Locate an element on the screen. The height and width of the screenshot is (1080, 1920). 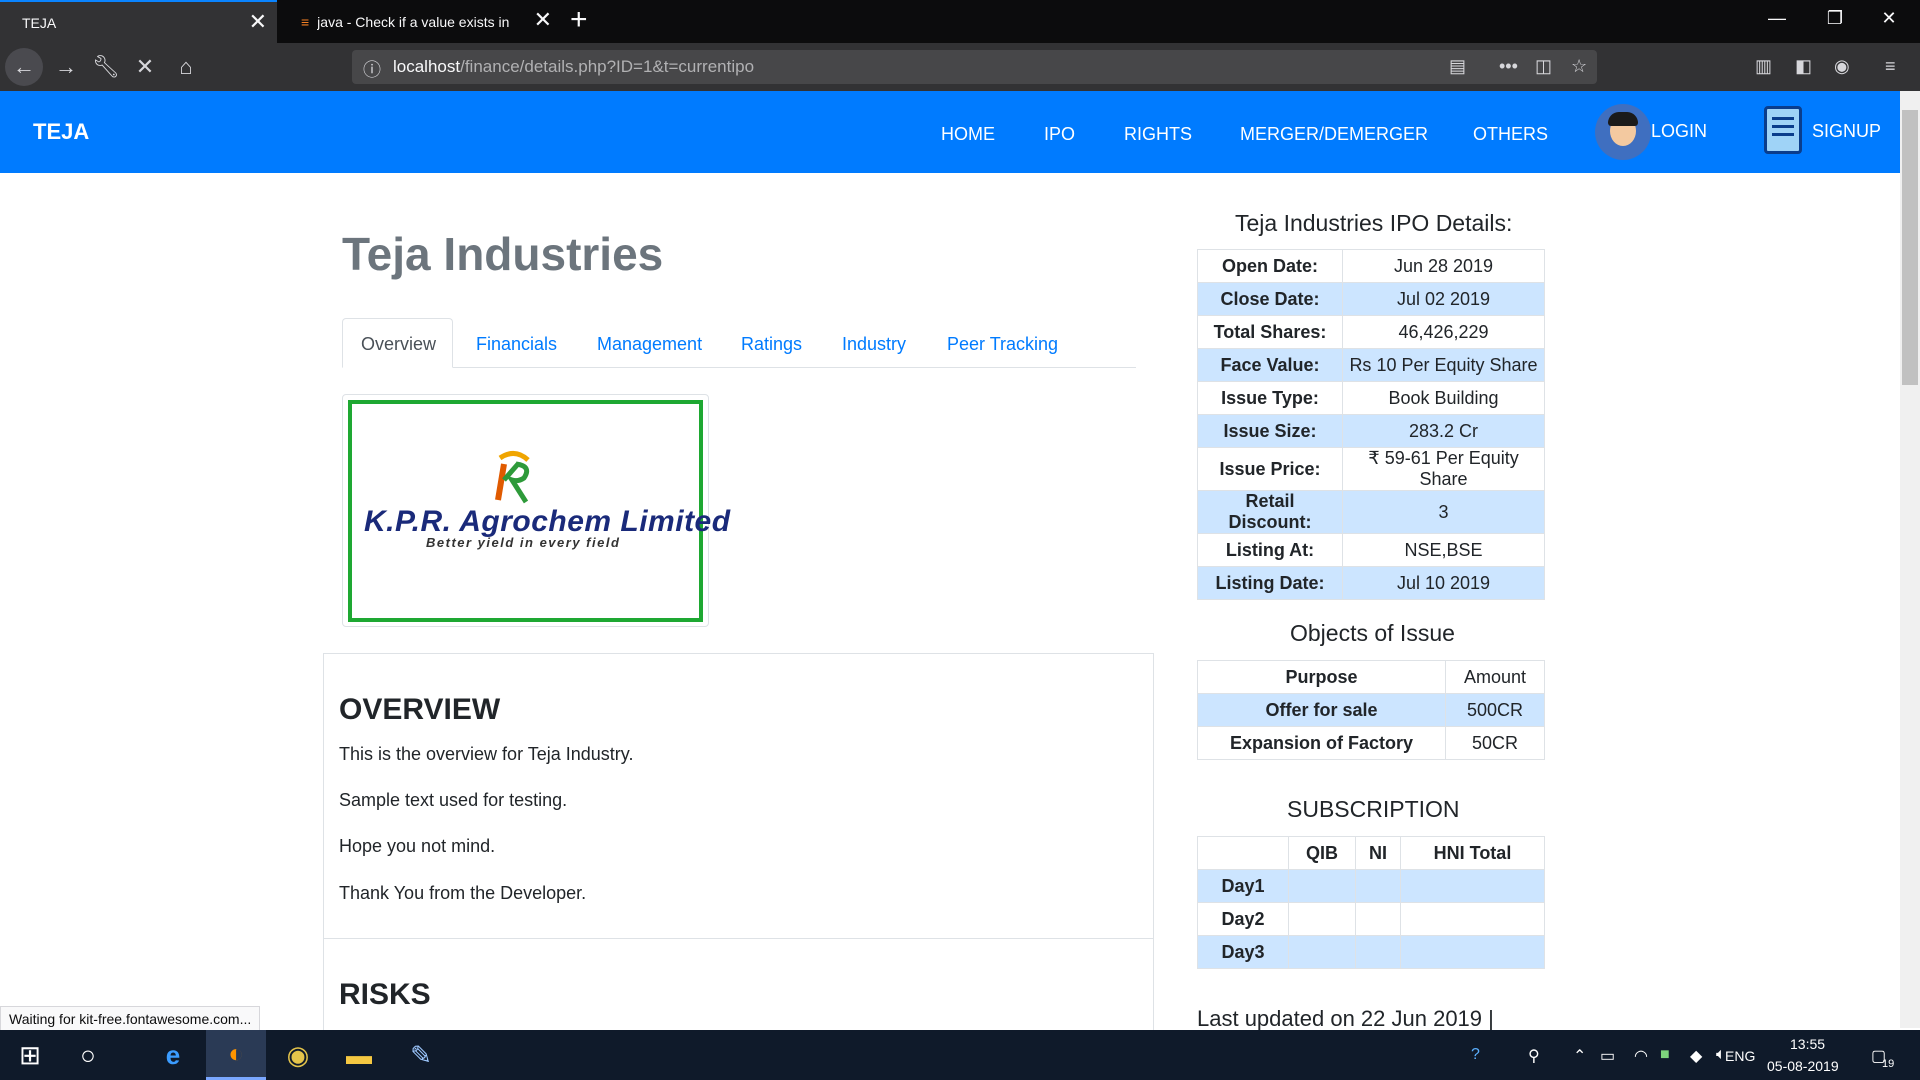
objects-amount: 500CR is located at coordinates (1495, 710).